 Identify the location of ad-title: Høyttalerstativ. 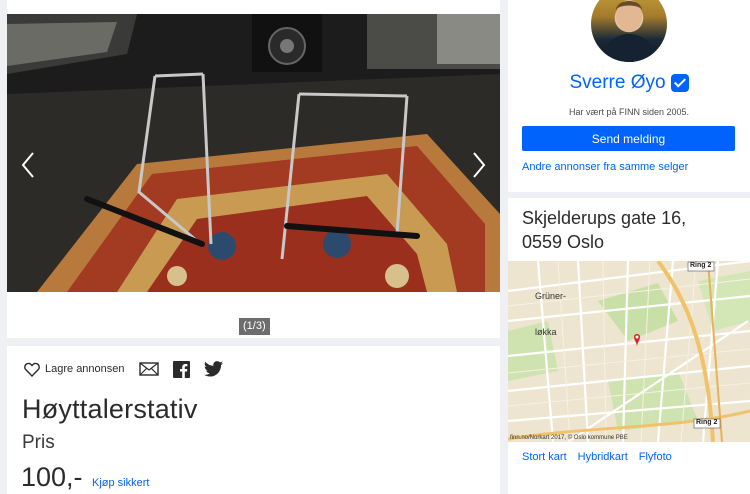
(110, 409).